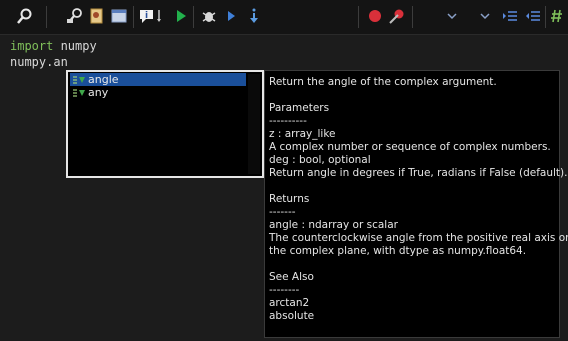  I want to click on autocomplete-item-label: angle, so click(103, 79).